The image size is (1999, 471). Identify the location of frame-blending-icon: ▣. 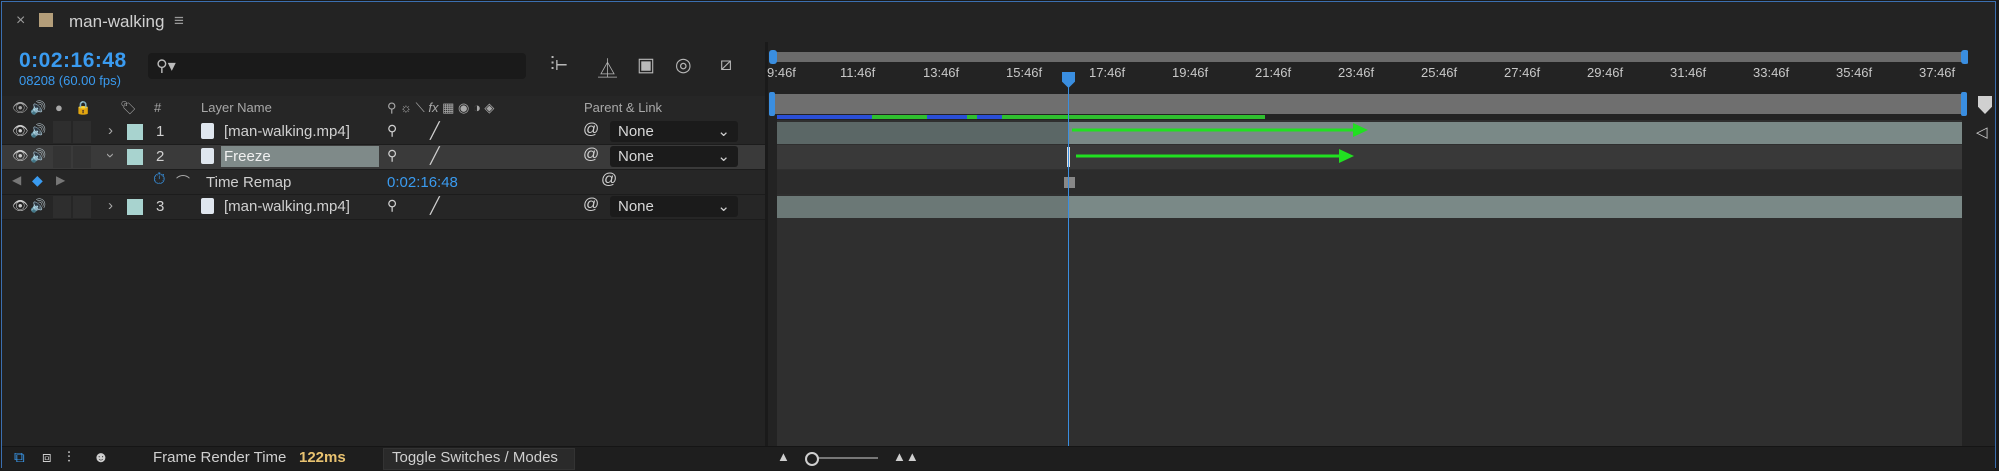
(646, 65).